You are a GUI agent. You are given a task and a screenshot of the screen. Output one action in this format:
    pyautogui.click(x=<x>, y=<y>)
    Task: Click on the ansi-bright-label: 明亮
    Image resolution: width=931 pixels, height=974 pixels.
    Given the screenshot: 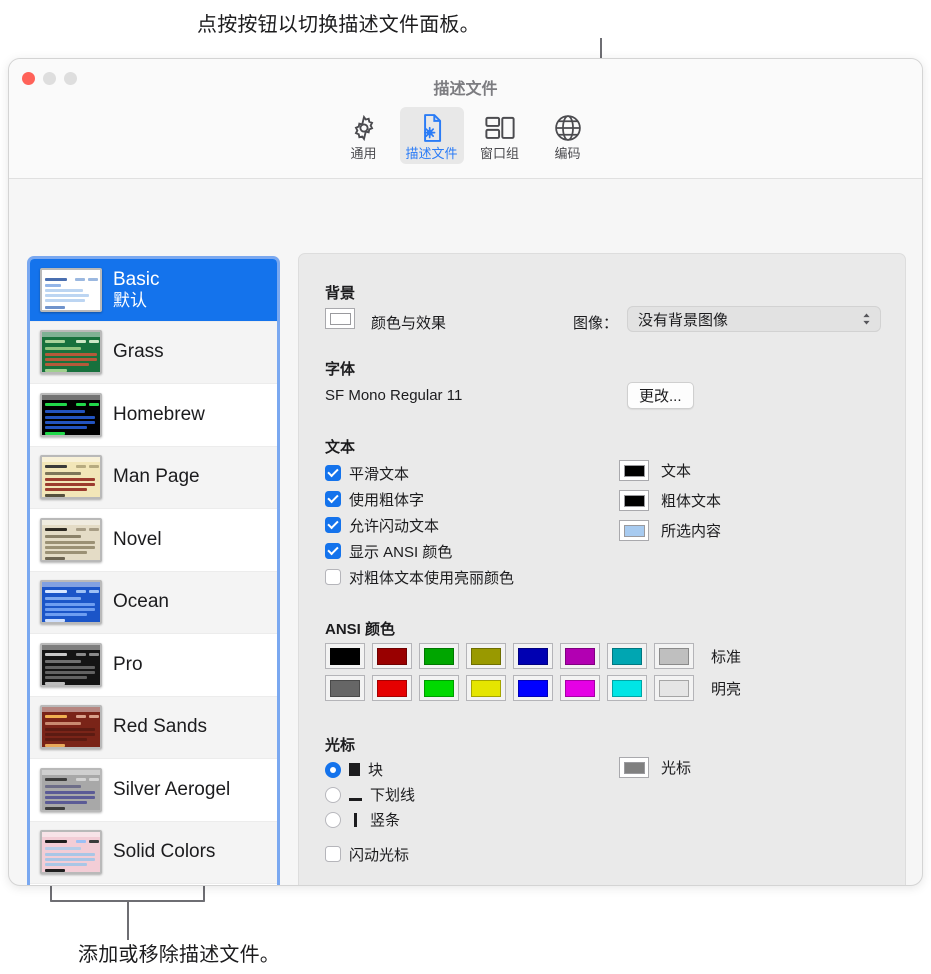 What is the action you would take?
    pyautogui.click(x=726, y=689)
    